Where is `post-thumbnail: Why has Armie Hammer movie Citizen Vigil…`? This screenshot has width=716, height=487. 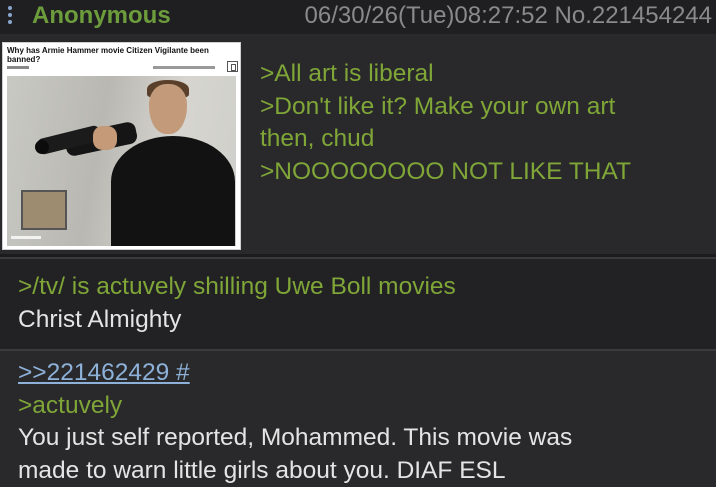 post-thumbnail: Why has Armie Hammer movie Citizen Vigil… is located at coordinates (121, 146).